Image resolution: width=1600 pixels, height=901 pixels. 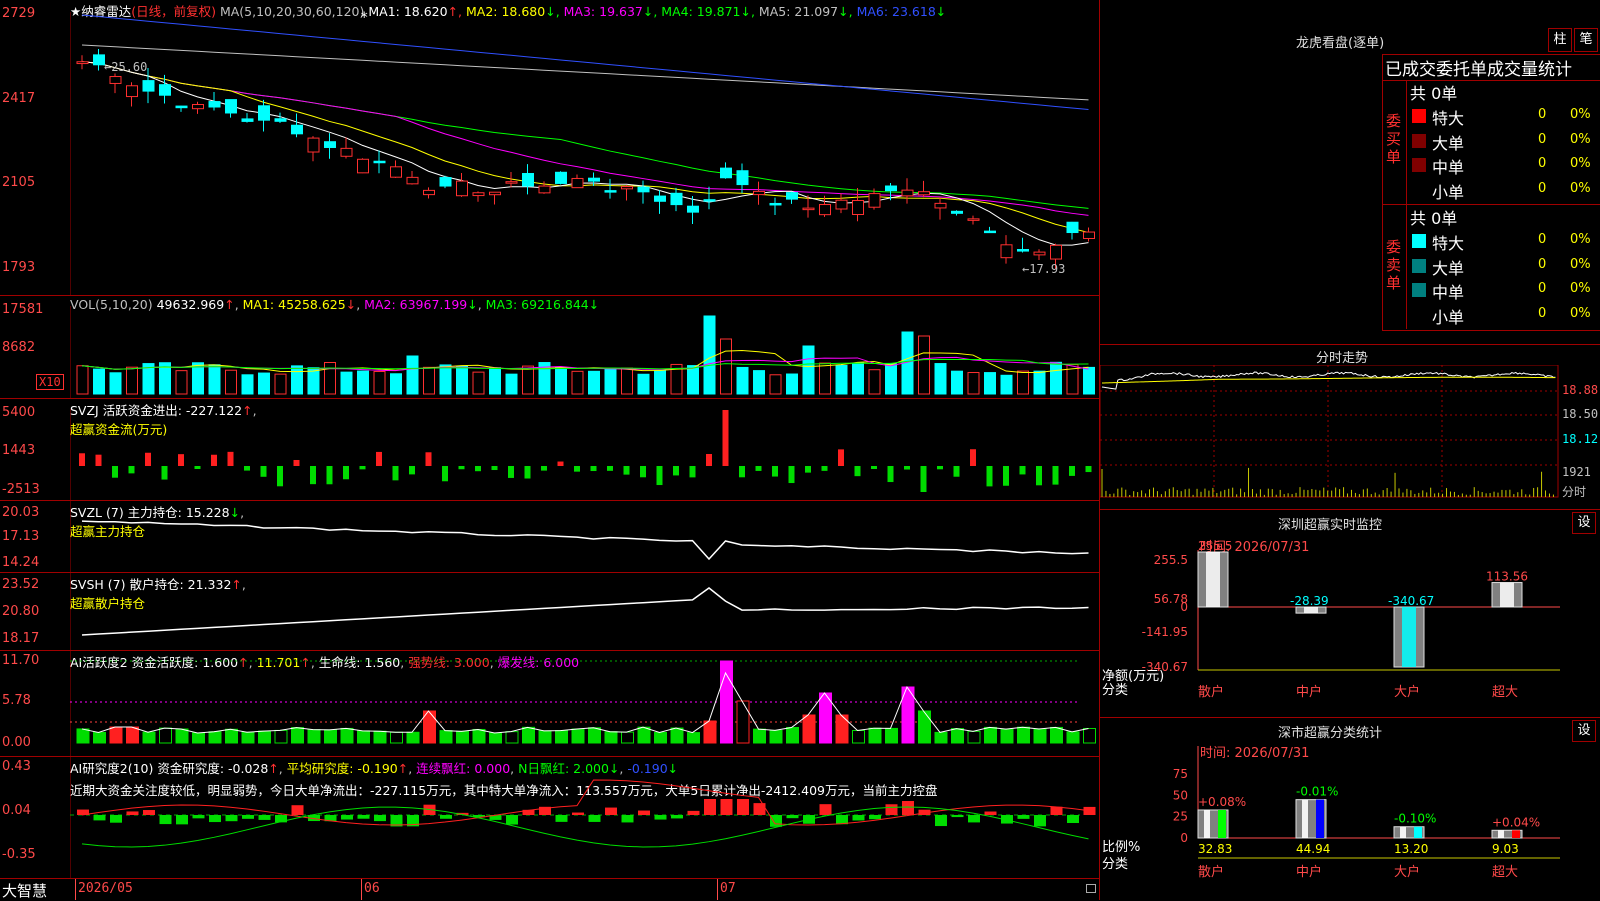 What do you see at coordinates (1309, 692) in the screenshot?
I see `monitor-category: 中户` at bounding box center [1309, 692].